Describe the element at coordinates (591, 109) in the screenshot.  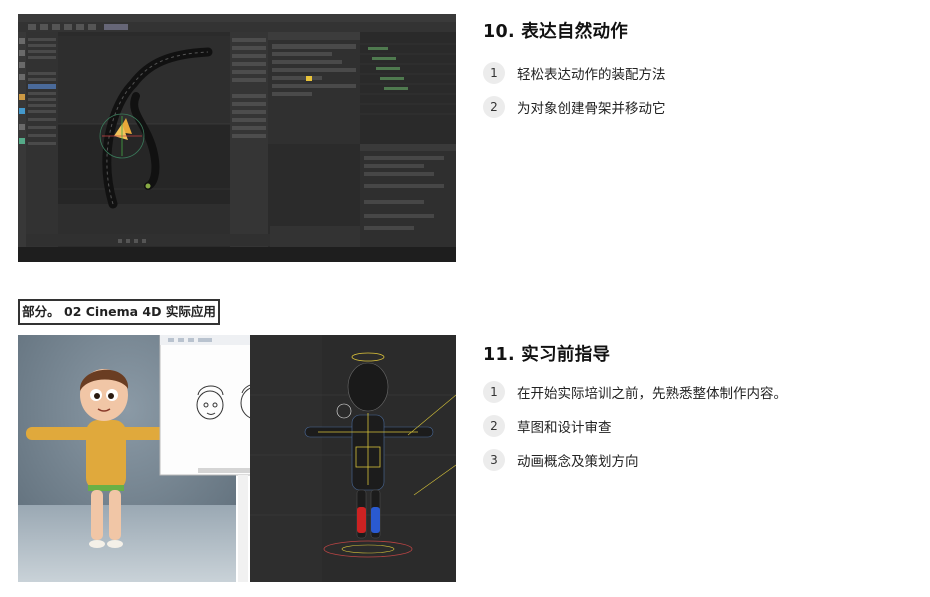
I see `item-text: 为对象创建骨架并移动它` at that location.